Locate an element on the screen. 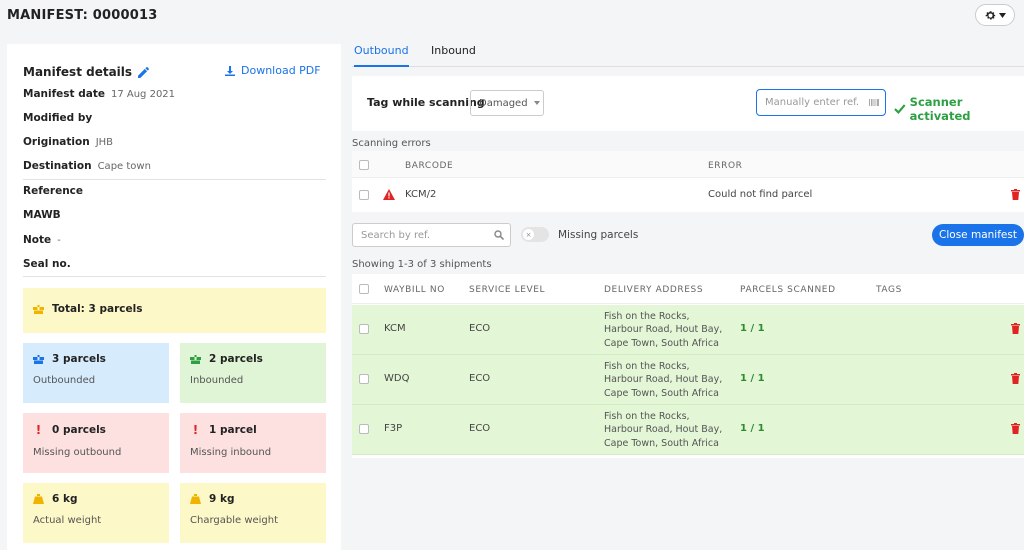 The width and height of the screenshot is (1024, 550). field-value: JHB is located at coordinates (104, 142).